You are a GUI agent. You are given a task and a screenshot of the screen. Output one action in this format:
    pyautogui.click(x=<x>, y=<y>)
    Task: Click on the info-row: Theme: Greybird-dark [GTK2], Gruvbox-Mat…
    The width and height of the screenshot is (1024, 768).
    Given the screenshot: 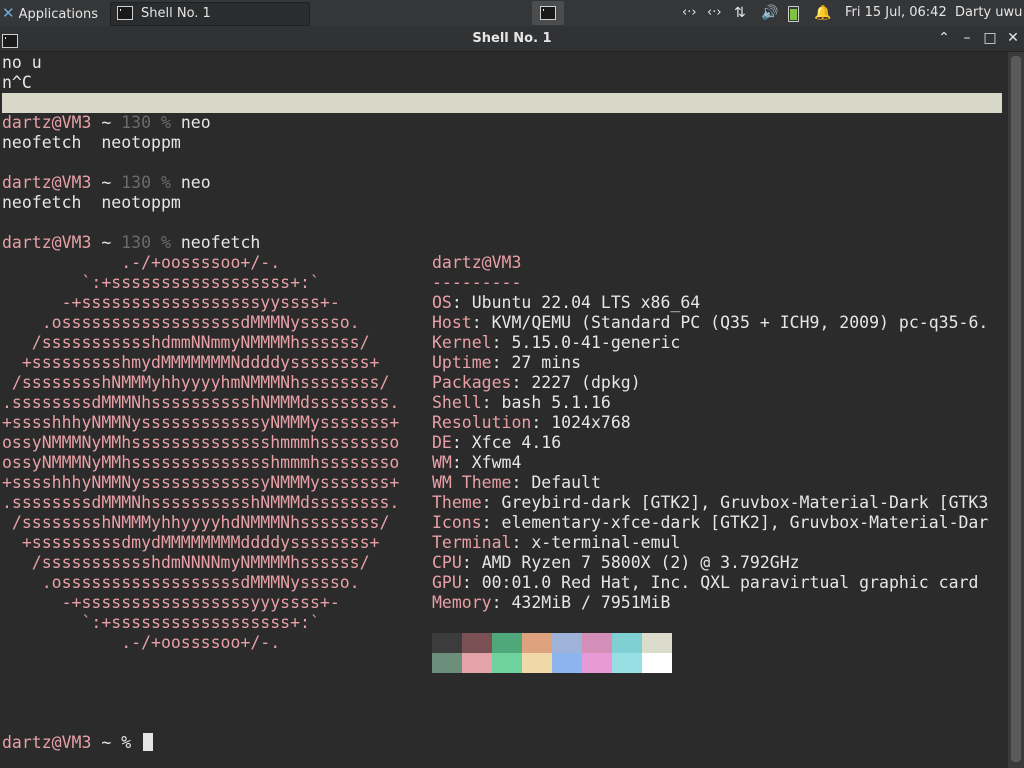 What is the action you would take?
    pyautogui.click(x=710, y=502)
    